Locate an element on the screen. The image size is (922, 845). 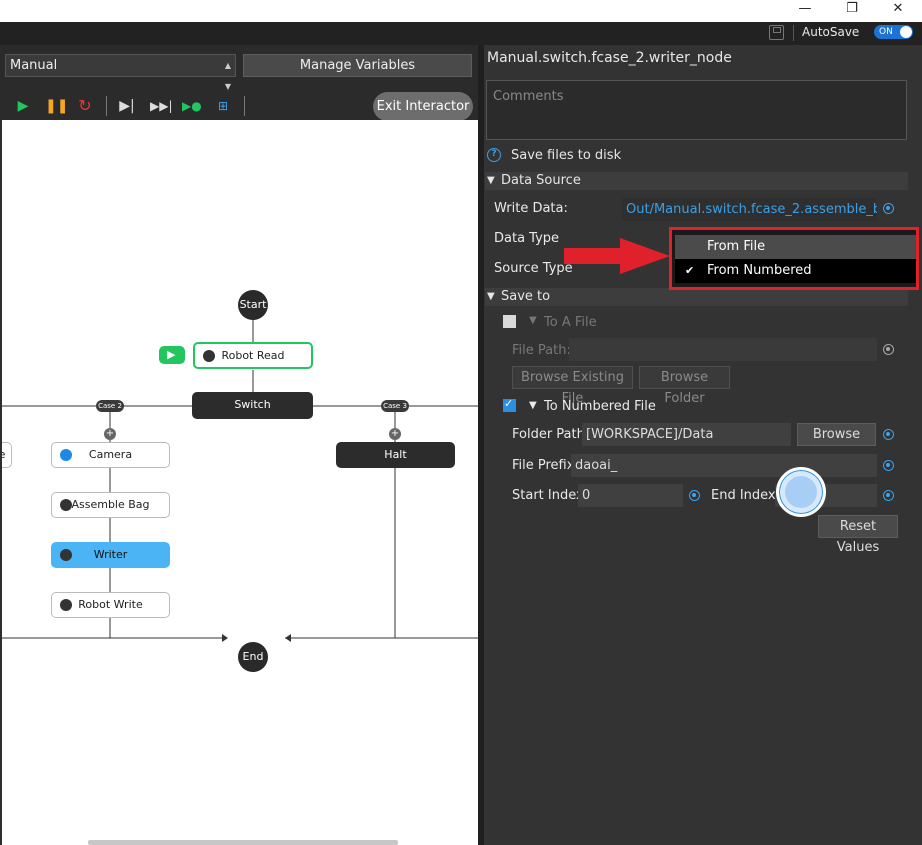
exit-interactor-button: Exit Interactor is located at coordinates (423, 106).